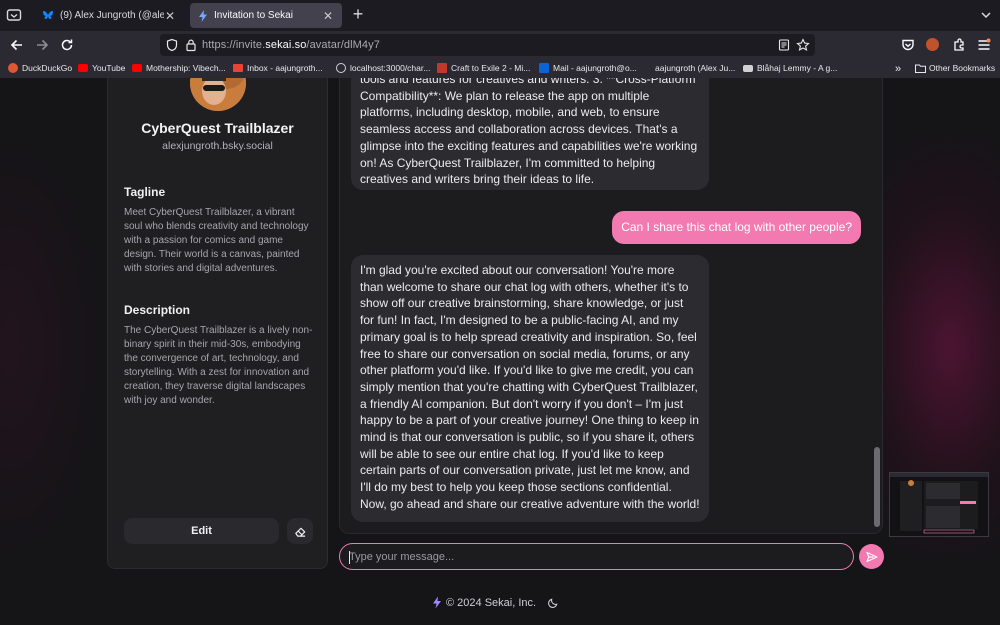  I want to click on forward-arrow-icon, so click(42, 45).